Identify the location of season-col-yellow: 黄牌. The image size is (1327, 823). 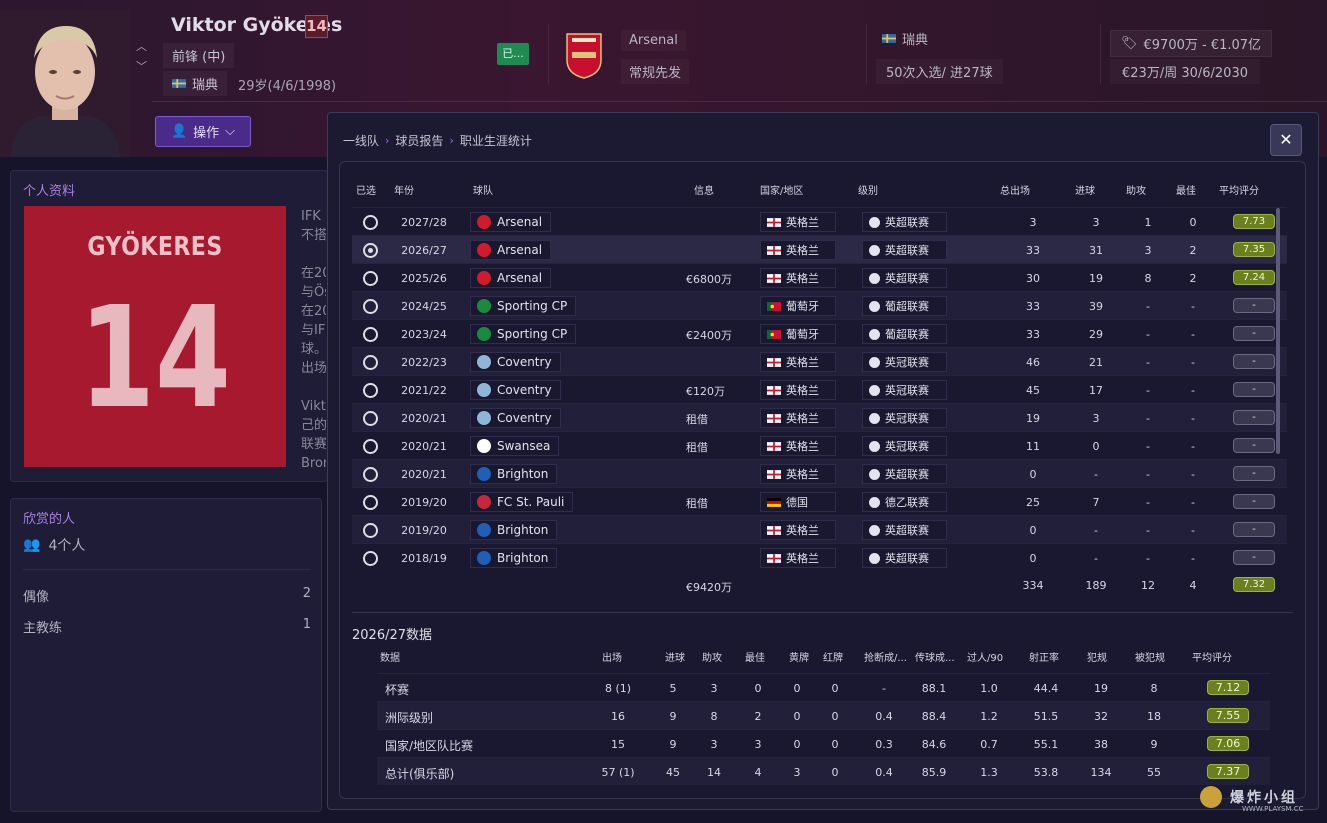
(799, 656).